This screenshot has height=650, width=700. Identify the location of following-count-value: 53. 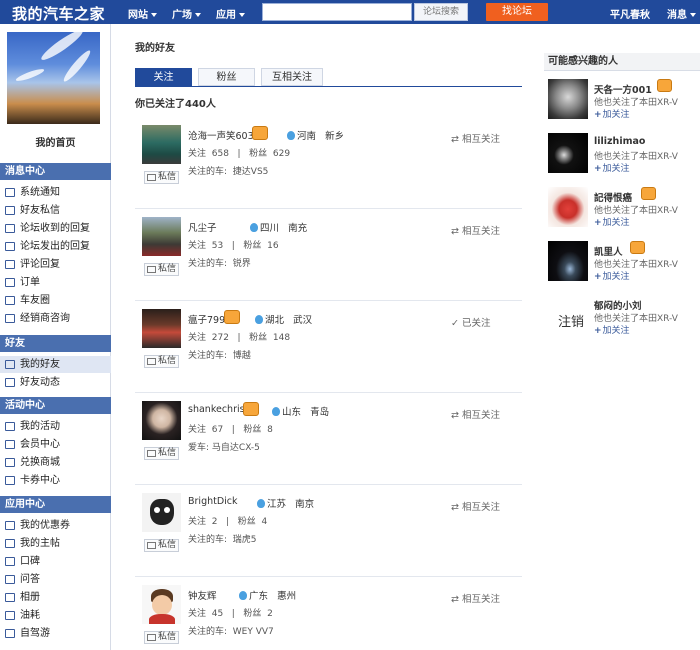
(217, 246).